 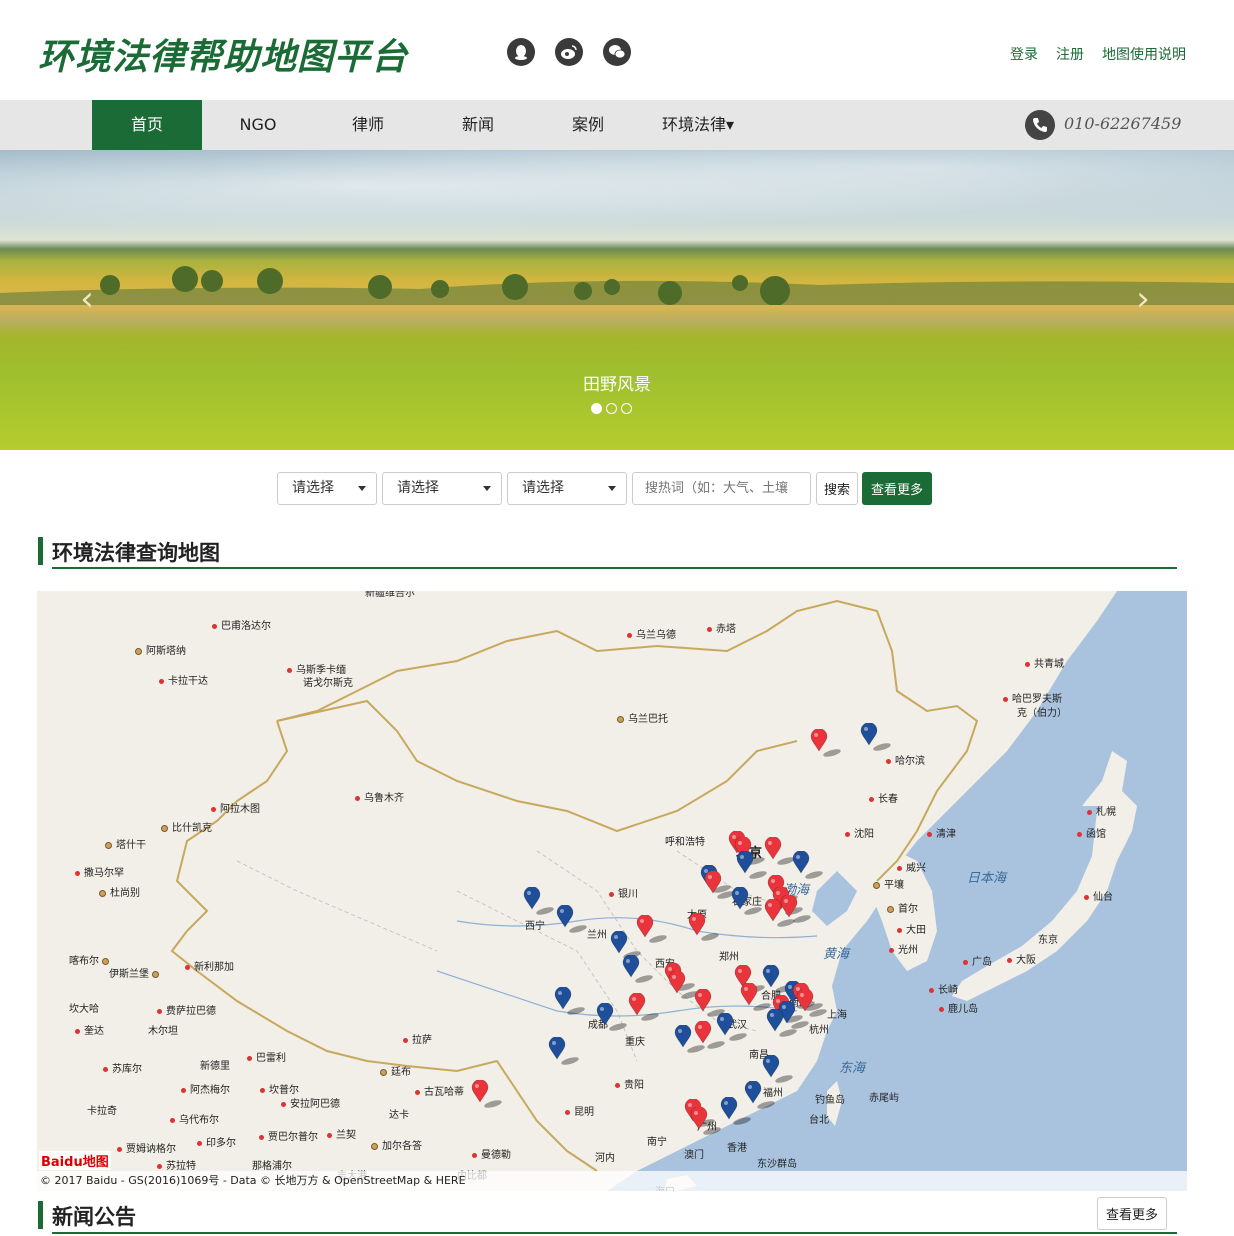 I want to click on nav-ngo: NGO, so click(x=258, y=125).